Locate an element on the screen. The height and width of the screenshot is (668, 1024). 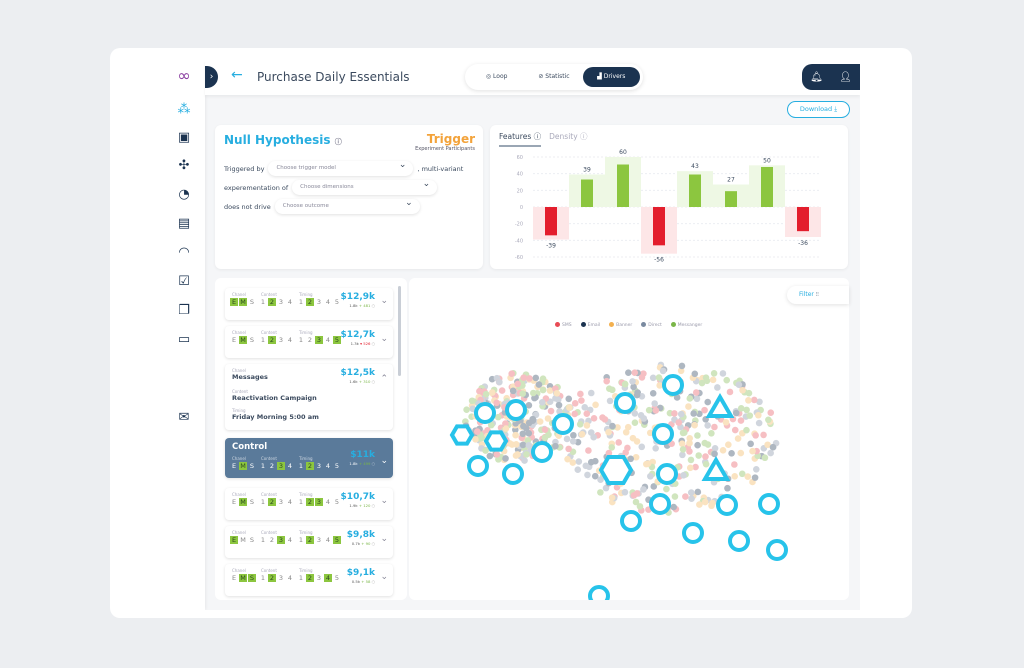
drivers-icon: ⁂ is located at coordinates (184, 110).